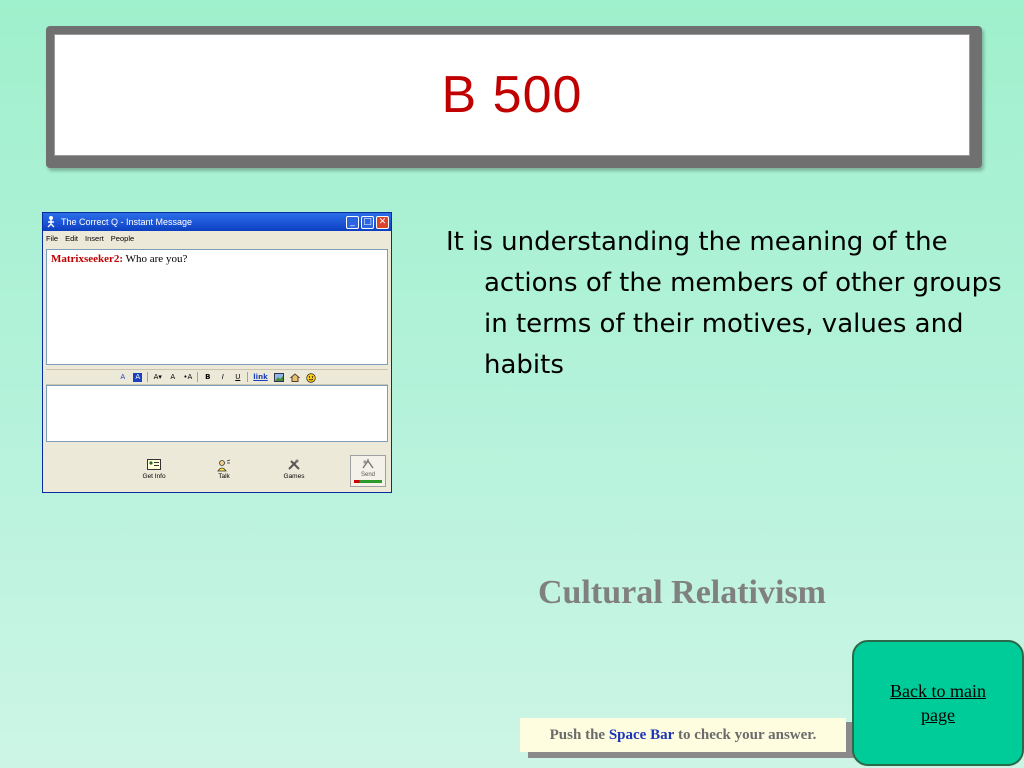 The width and height of the screenshot is (1024, 768). Describe the element at coordinates (577, 734) in the screenshot. I see `hint-prefix: Push the` at that location.